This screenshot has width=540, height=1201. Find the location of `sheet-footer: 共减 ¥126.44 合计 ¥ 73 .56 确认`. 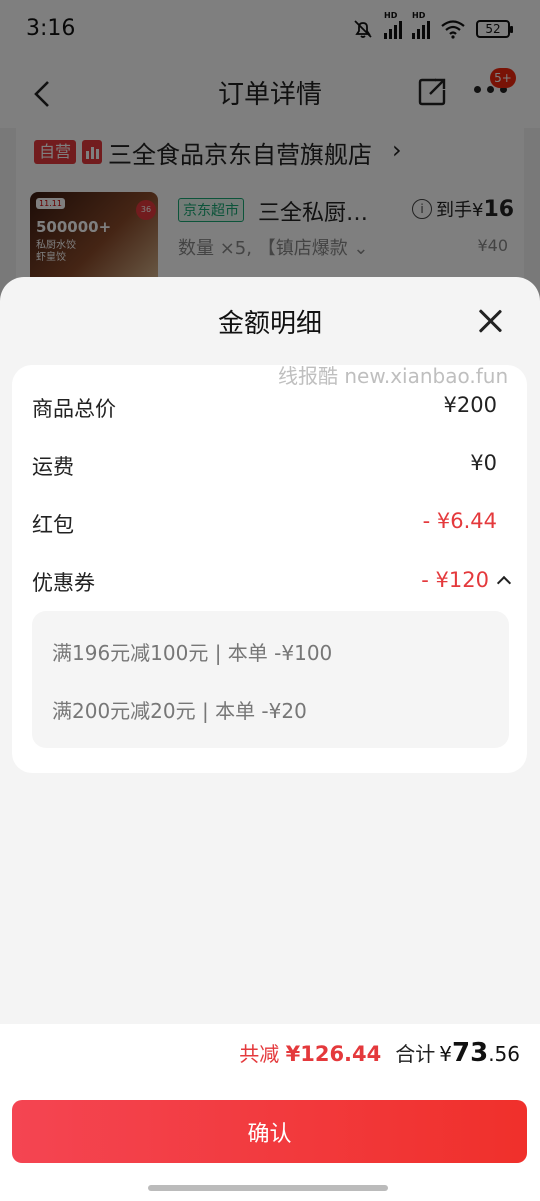

sheet-footer: 共减 ¥126.44 合计 ¥ 73 .56 确认 is located at coordinates (270, 1112).